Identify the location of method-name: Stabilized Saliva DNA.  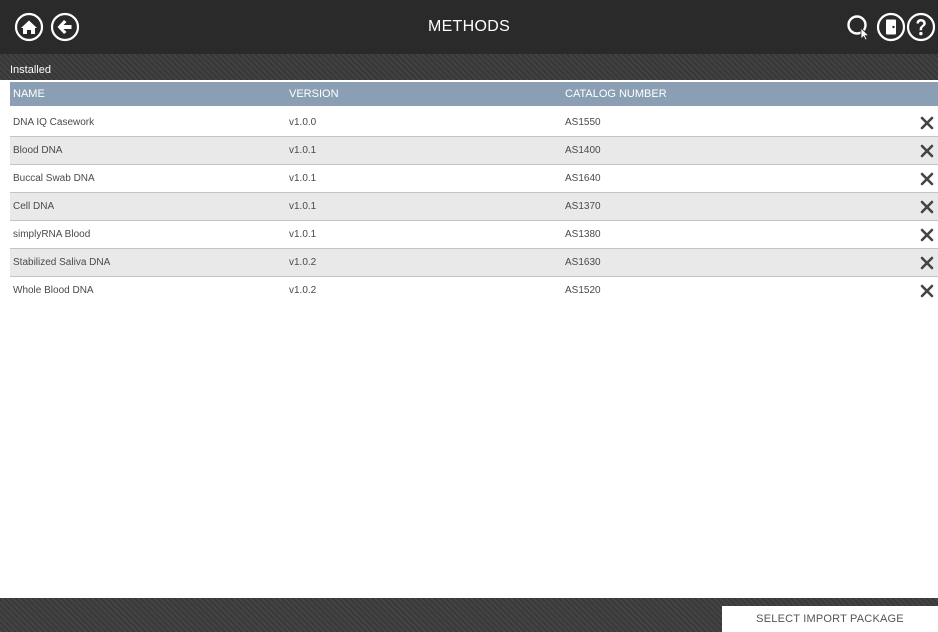
(62, 262).